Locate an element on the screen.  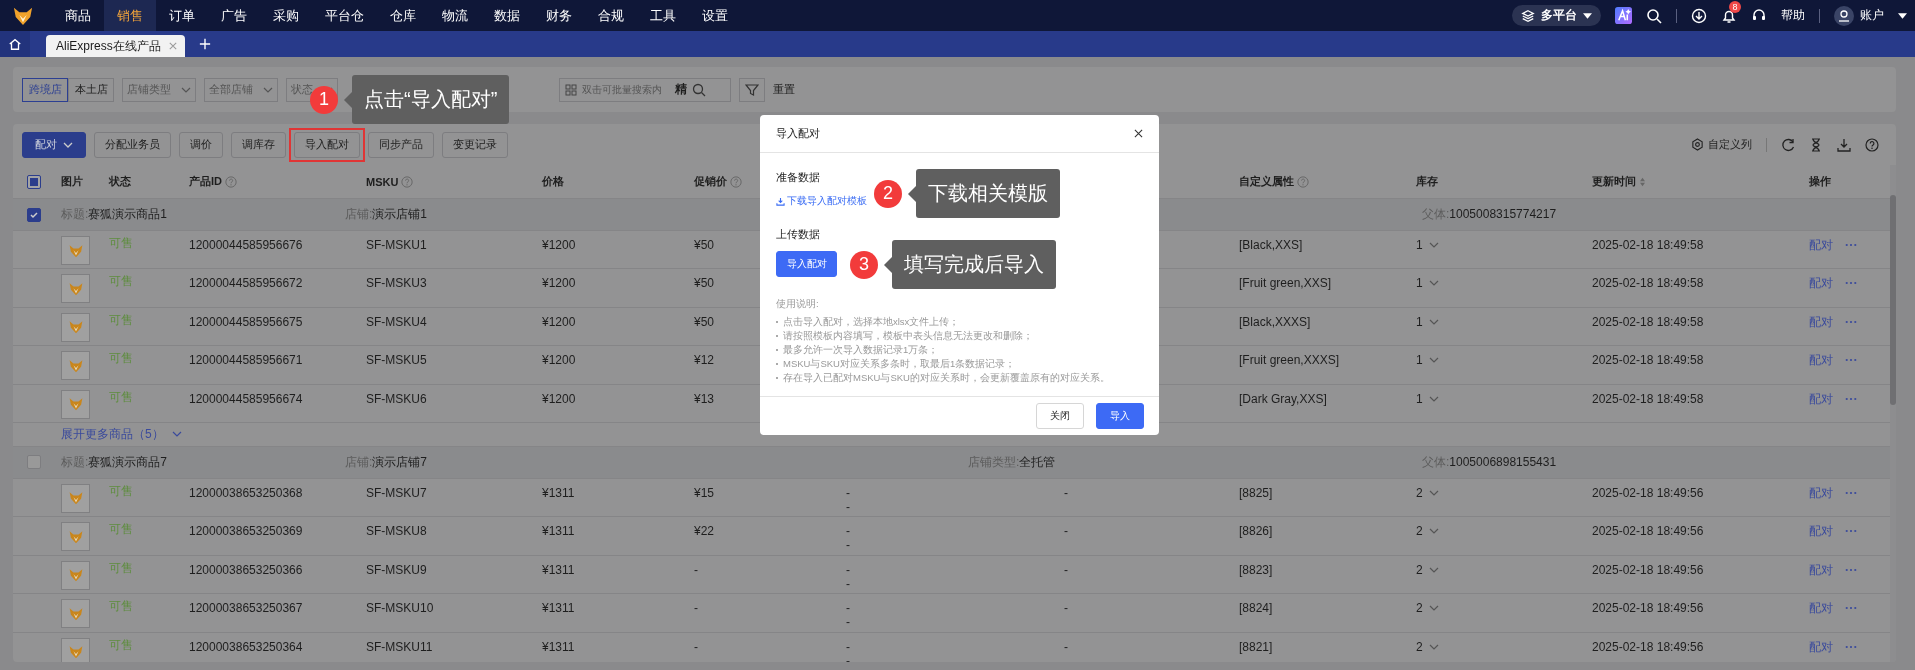
home-tab is located at coordinates (15, 44).